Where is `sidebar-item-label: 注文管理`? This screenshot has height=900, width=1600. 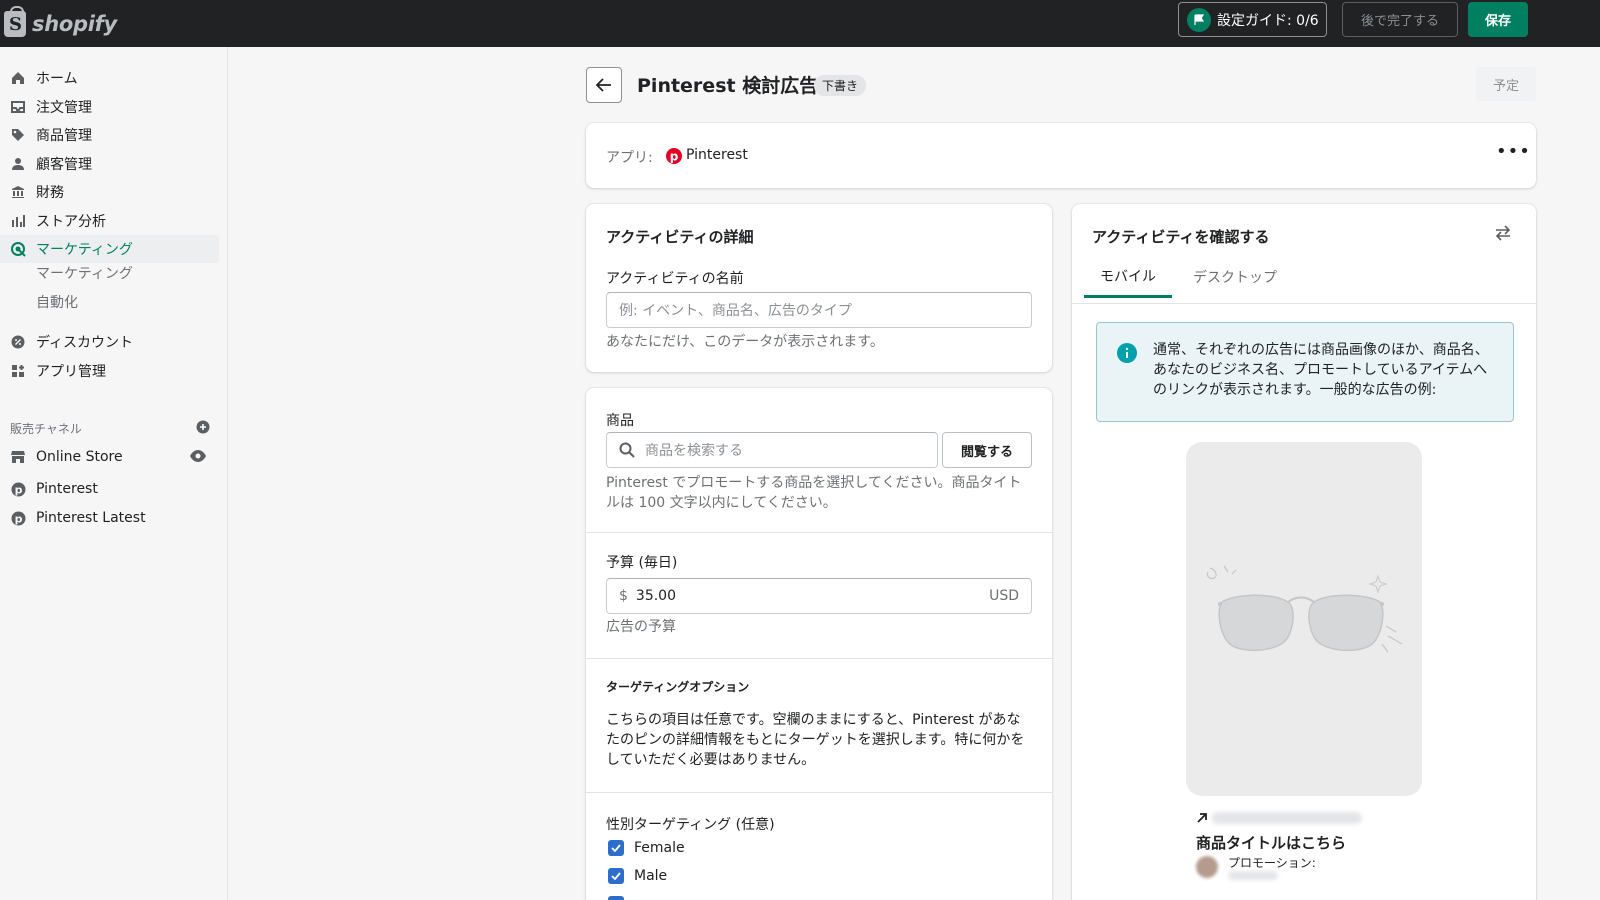
sidebar-item-label: 注文管理 is located at coordinates (64, 108).